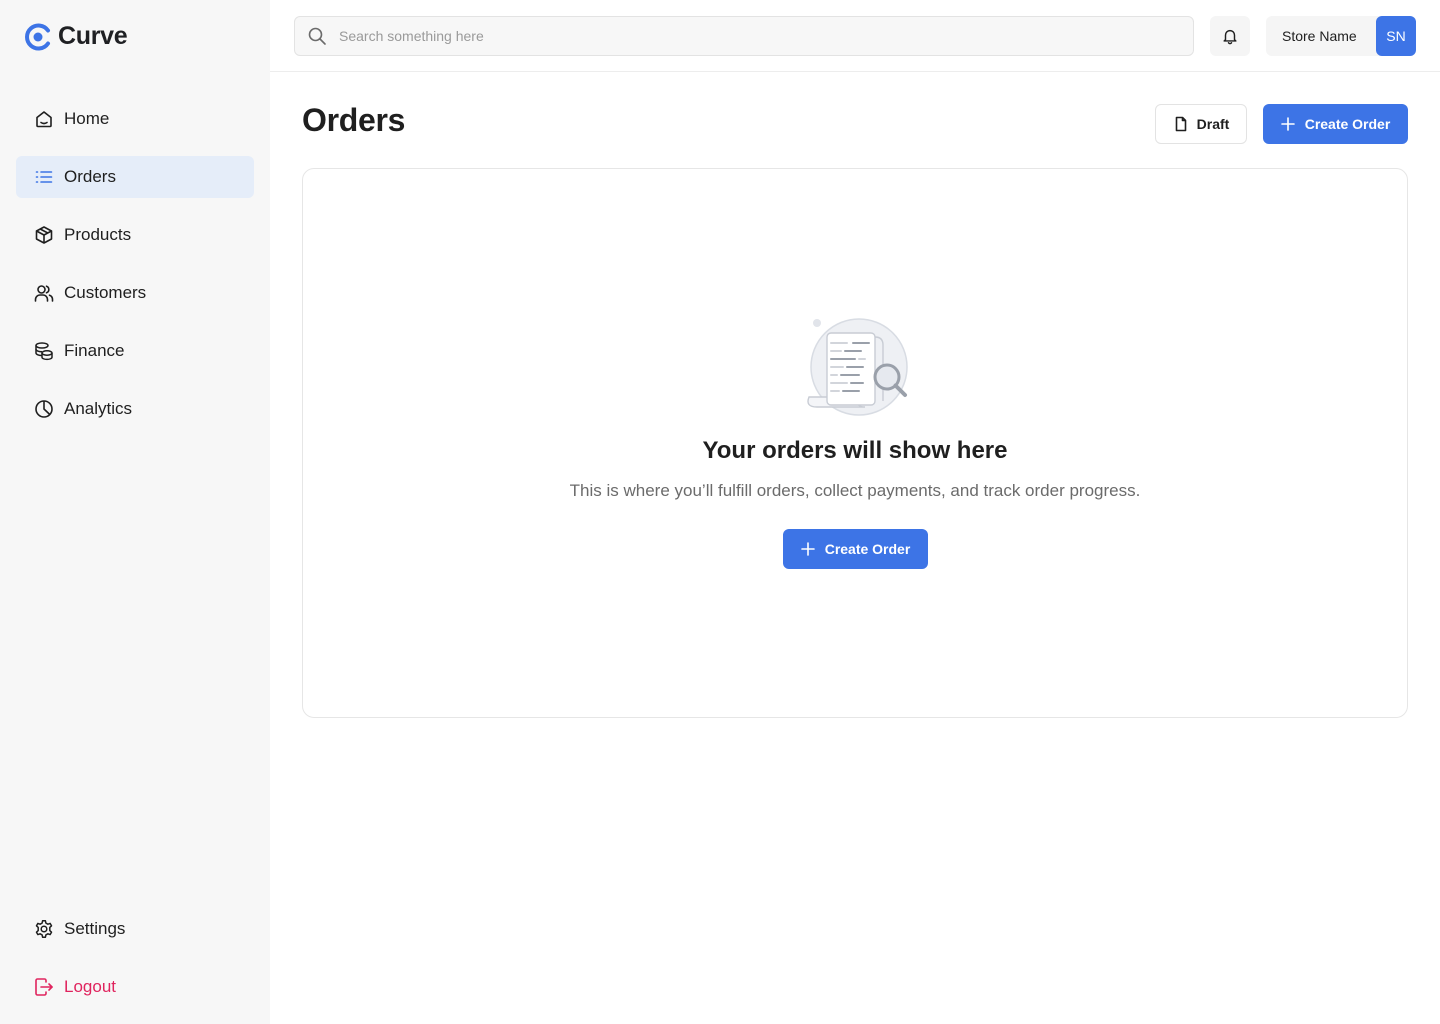 The image size is (1440, 1024). What do you see at coordinates (135, 351) in the screenshot?
I see `sidebar-item-finance: Finance` at bounding box center [135, 351].